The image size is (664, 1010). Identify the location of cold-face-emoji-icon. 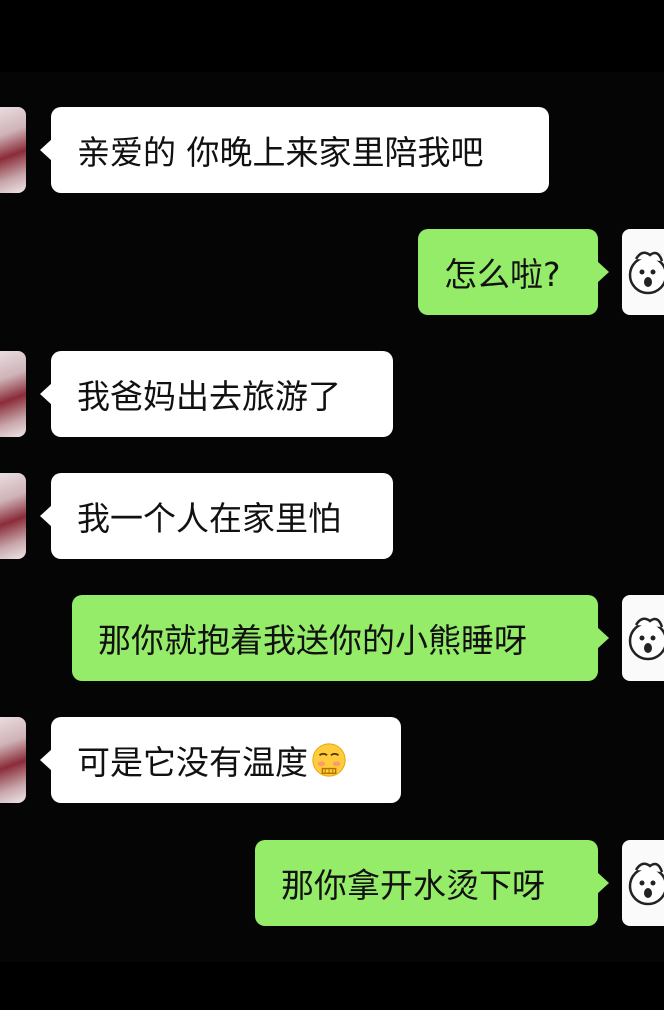
(329, 760).